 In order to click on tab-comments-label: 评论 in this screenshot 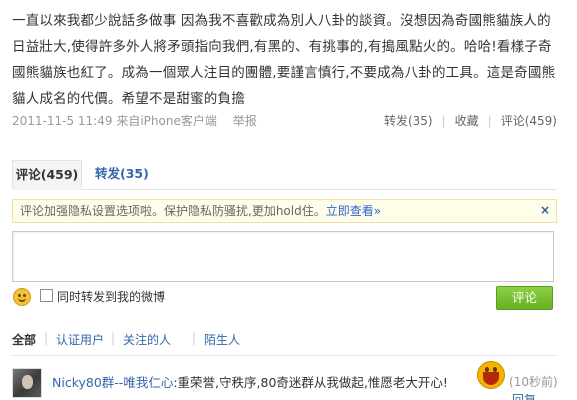, I will do `click(28, 174)`.